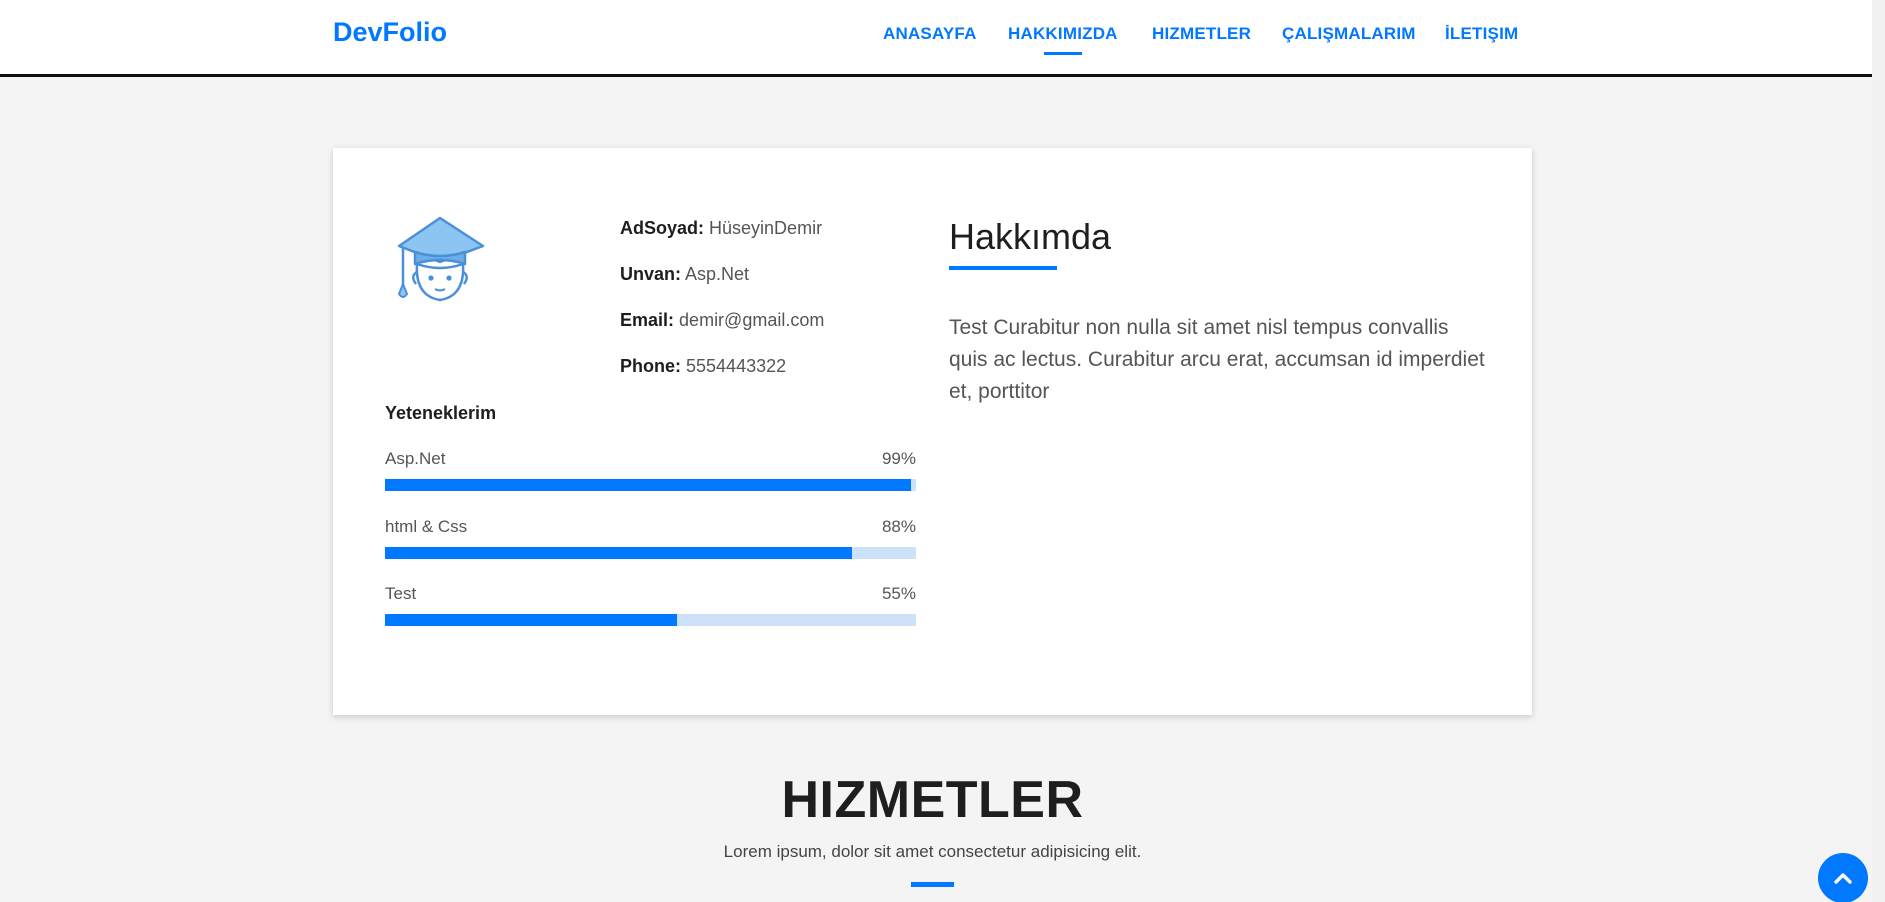 The width and height of the screenshot is (1885, 902). I want to click on profile-phone-row: Phone: 5554443322, so click(770, 379).